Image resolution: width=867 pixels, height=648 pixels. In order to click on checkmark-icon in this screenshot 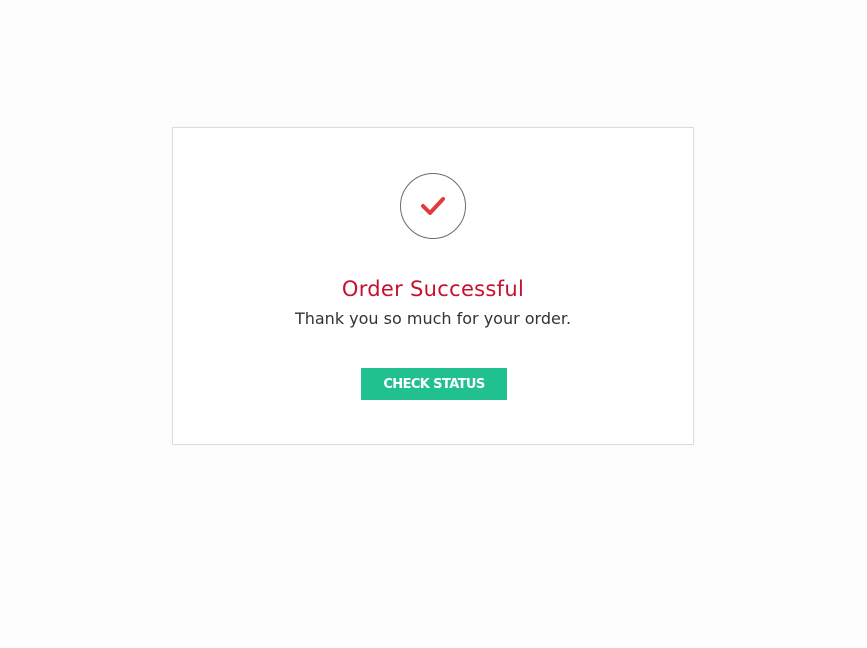, I will do `click(433, 206)`.